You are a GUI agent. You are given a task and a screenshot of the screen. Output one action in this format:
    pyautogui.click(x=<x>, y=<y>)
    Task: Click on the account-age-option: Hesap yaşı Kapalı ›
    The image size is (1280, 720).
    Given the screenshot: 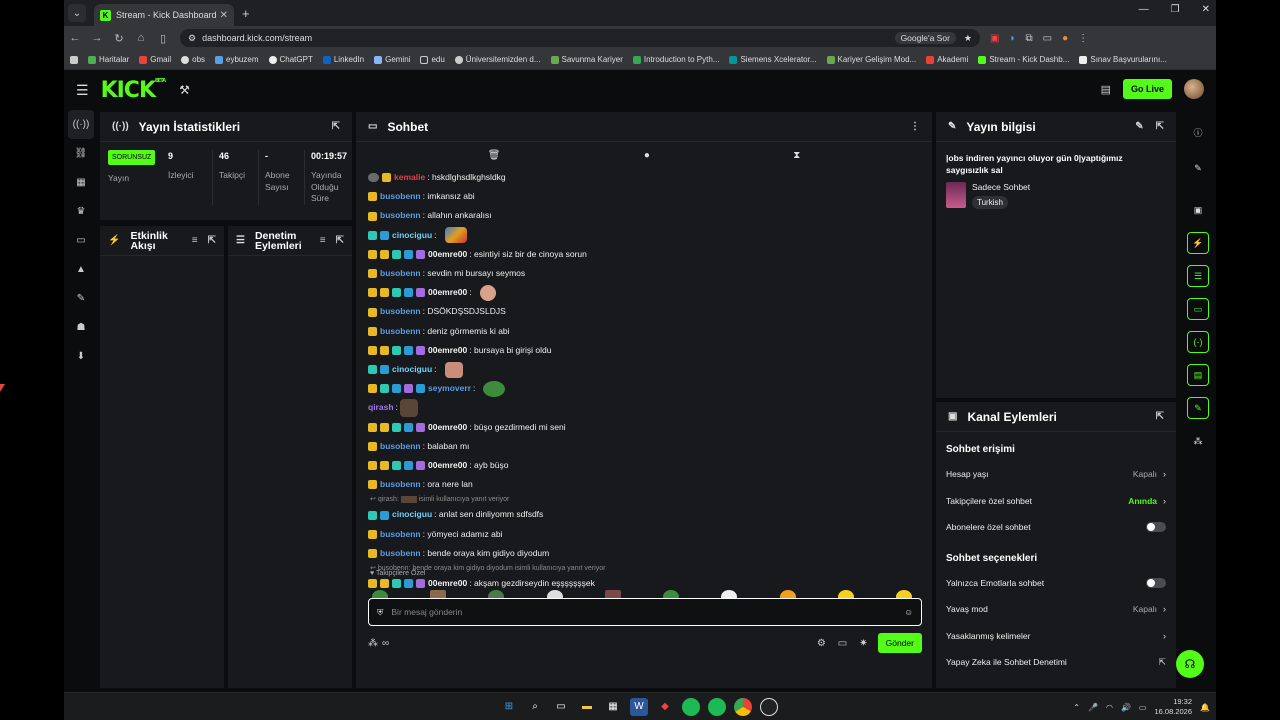 What is the action you would take?
    pyautogui.click(x=1056, y=474)
    